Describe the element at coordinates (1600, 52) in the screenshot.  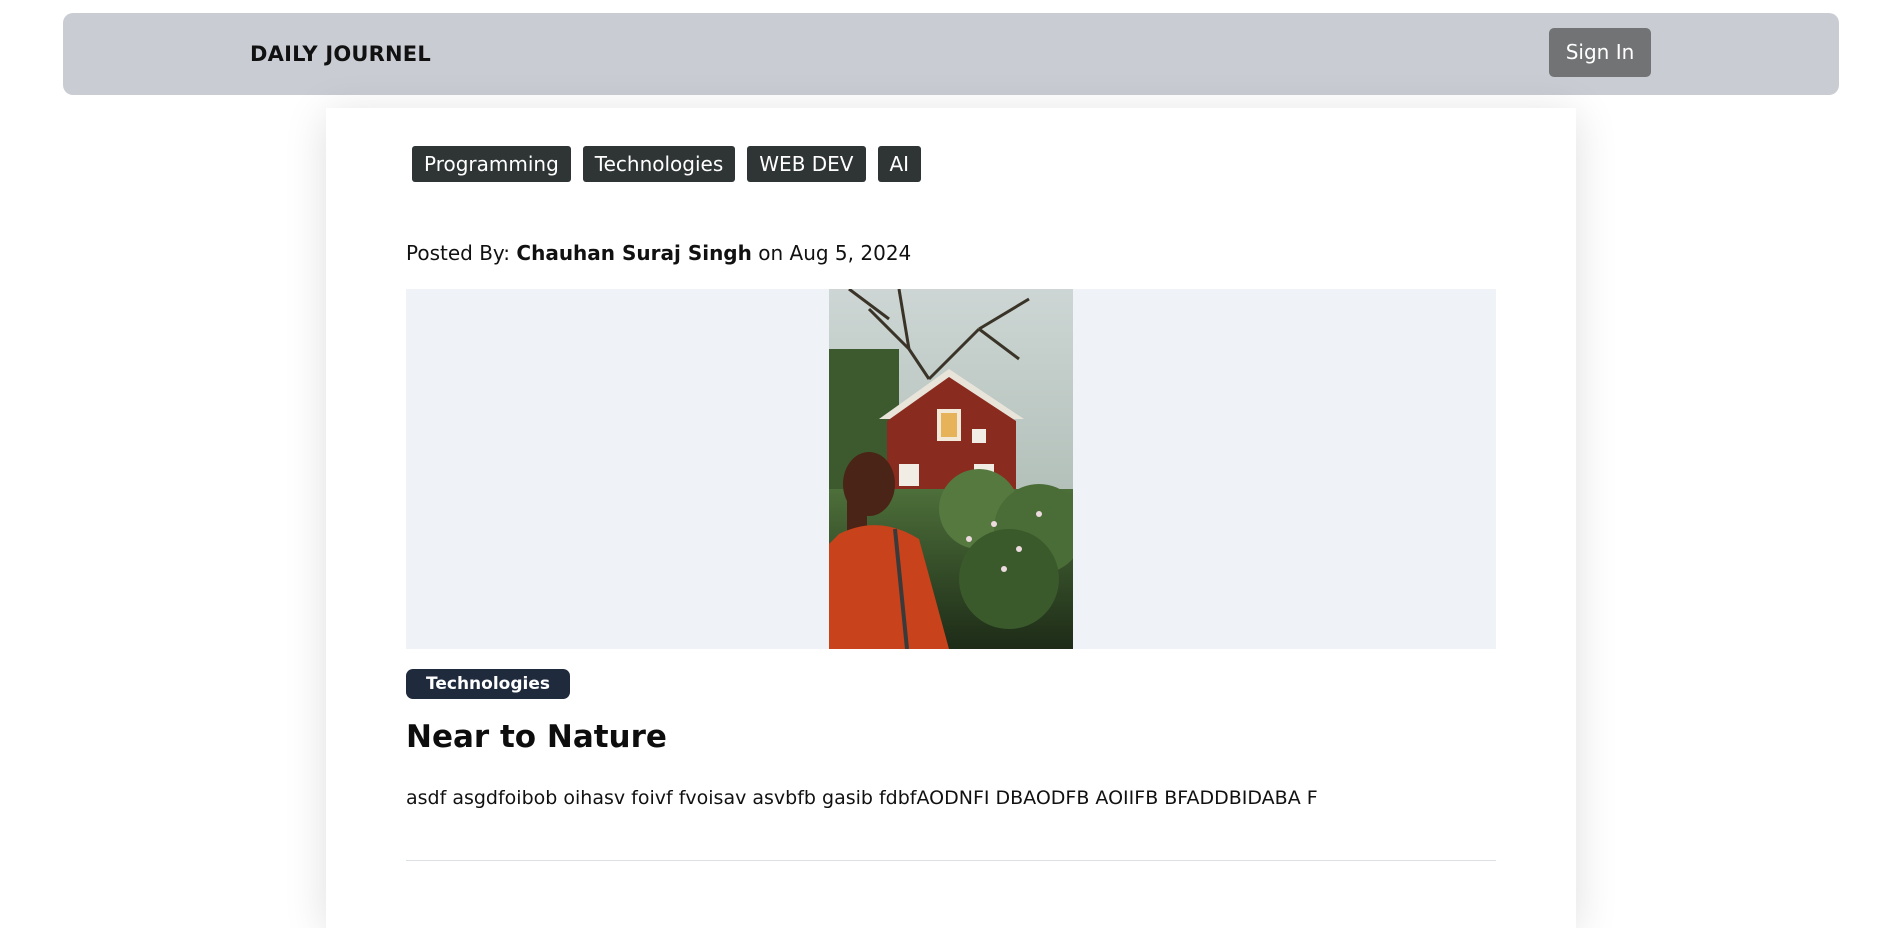
I see `sign-in-button: Sign In` at that location.